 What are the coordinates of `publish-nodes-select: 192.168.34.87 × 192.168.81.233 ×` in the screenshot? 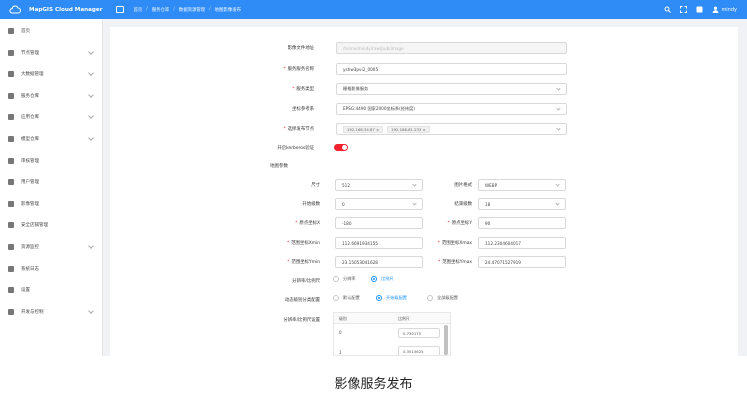 It's located at (451, 129).